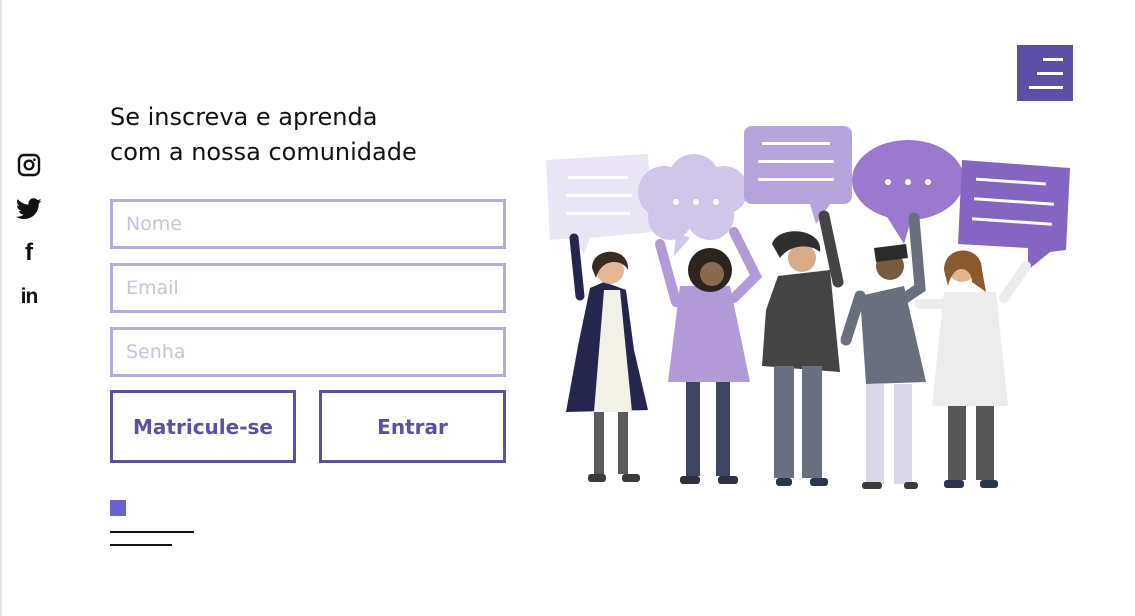  I want to click on social-links: f in, so click(29, 240).